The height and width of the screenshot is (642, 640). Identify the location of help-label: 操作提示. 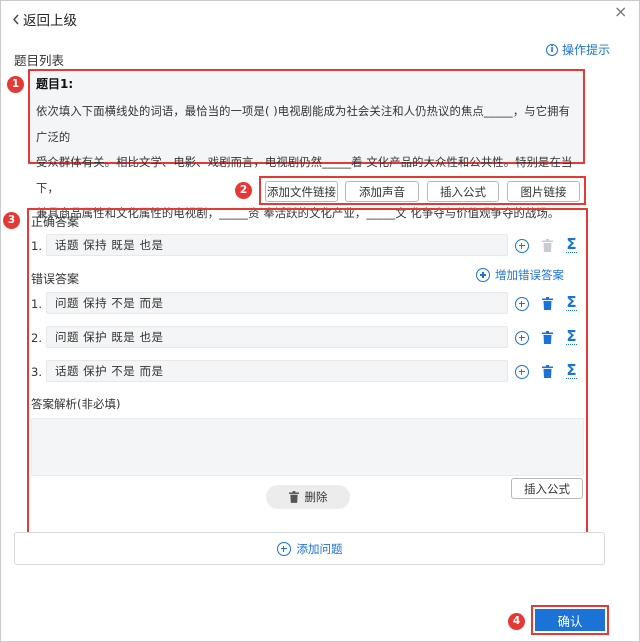
(586, 50).